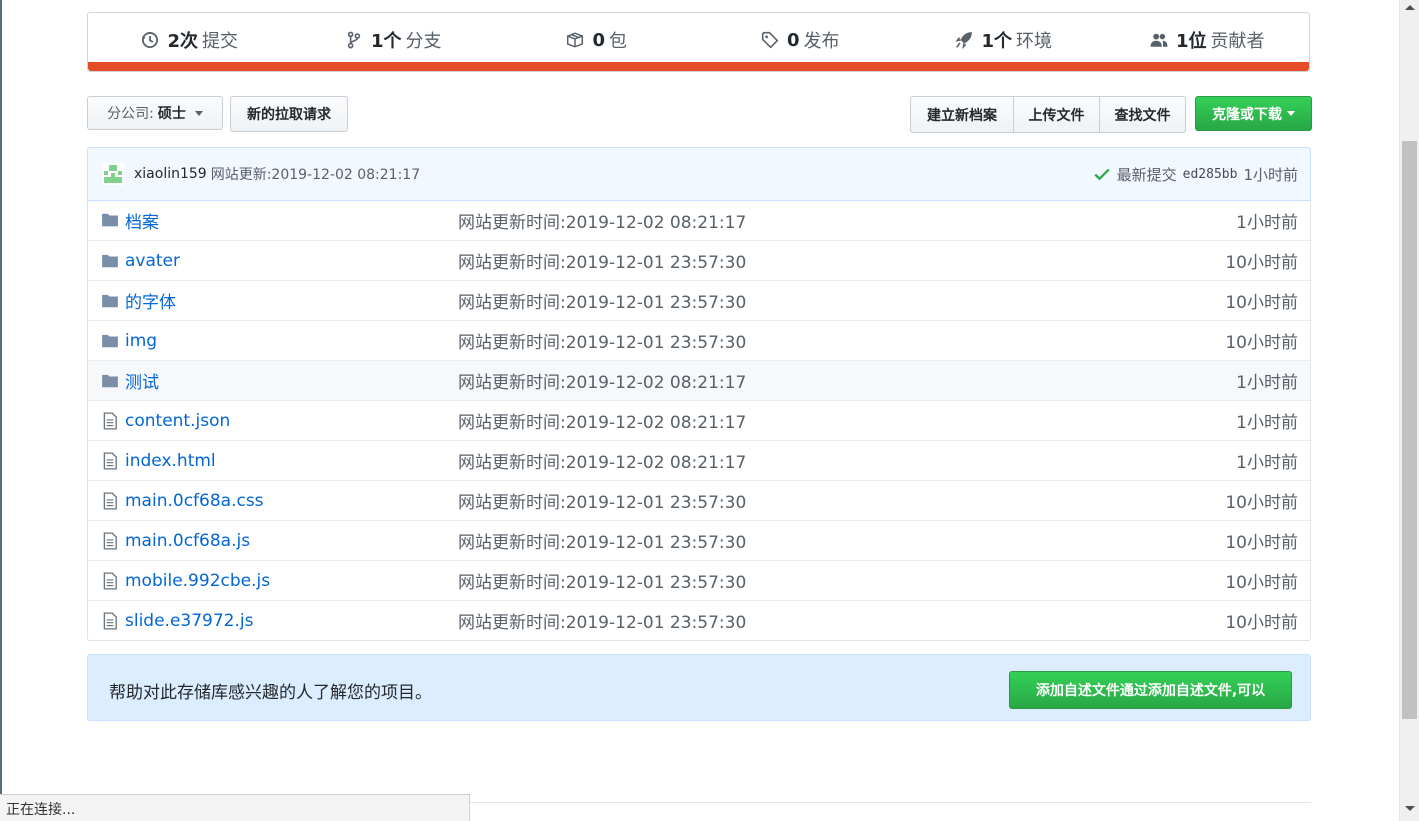  Describe the element at coordinates (1, 410) in the screenshot. I see `window-left-edge` at that location.